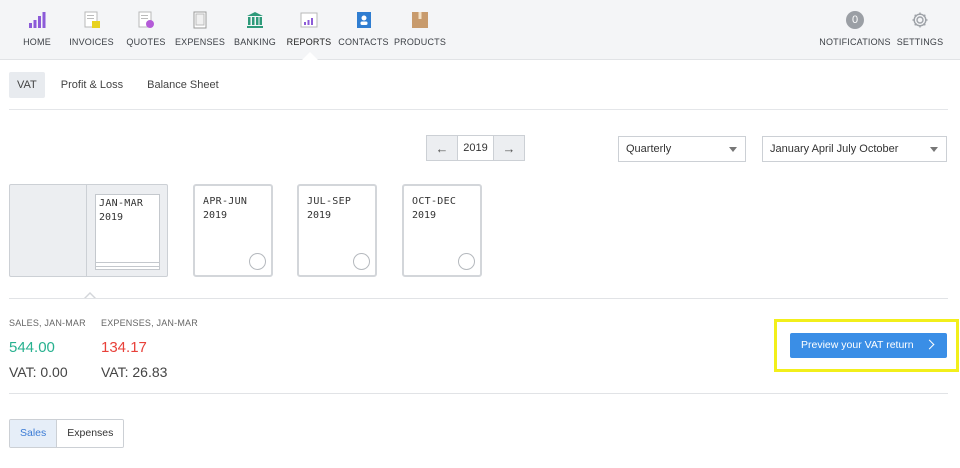 This screenshot has height=468, width=960. Describe the element at coordinates (857, 345) in the screenshot. I see `preview-button-label: Preview your VAT return` at that location.